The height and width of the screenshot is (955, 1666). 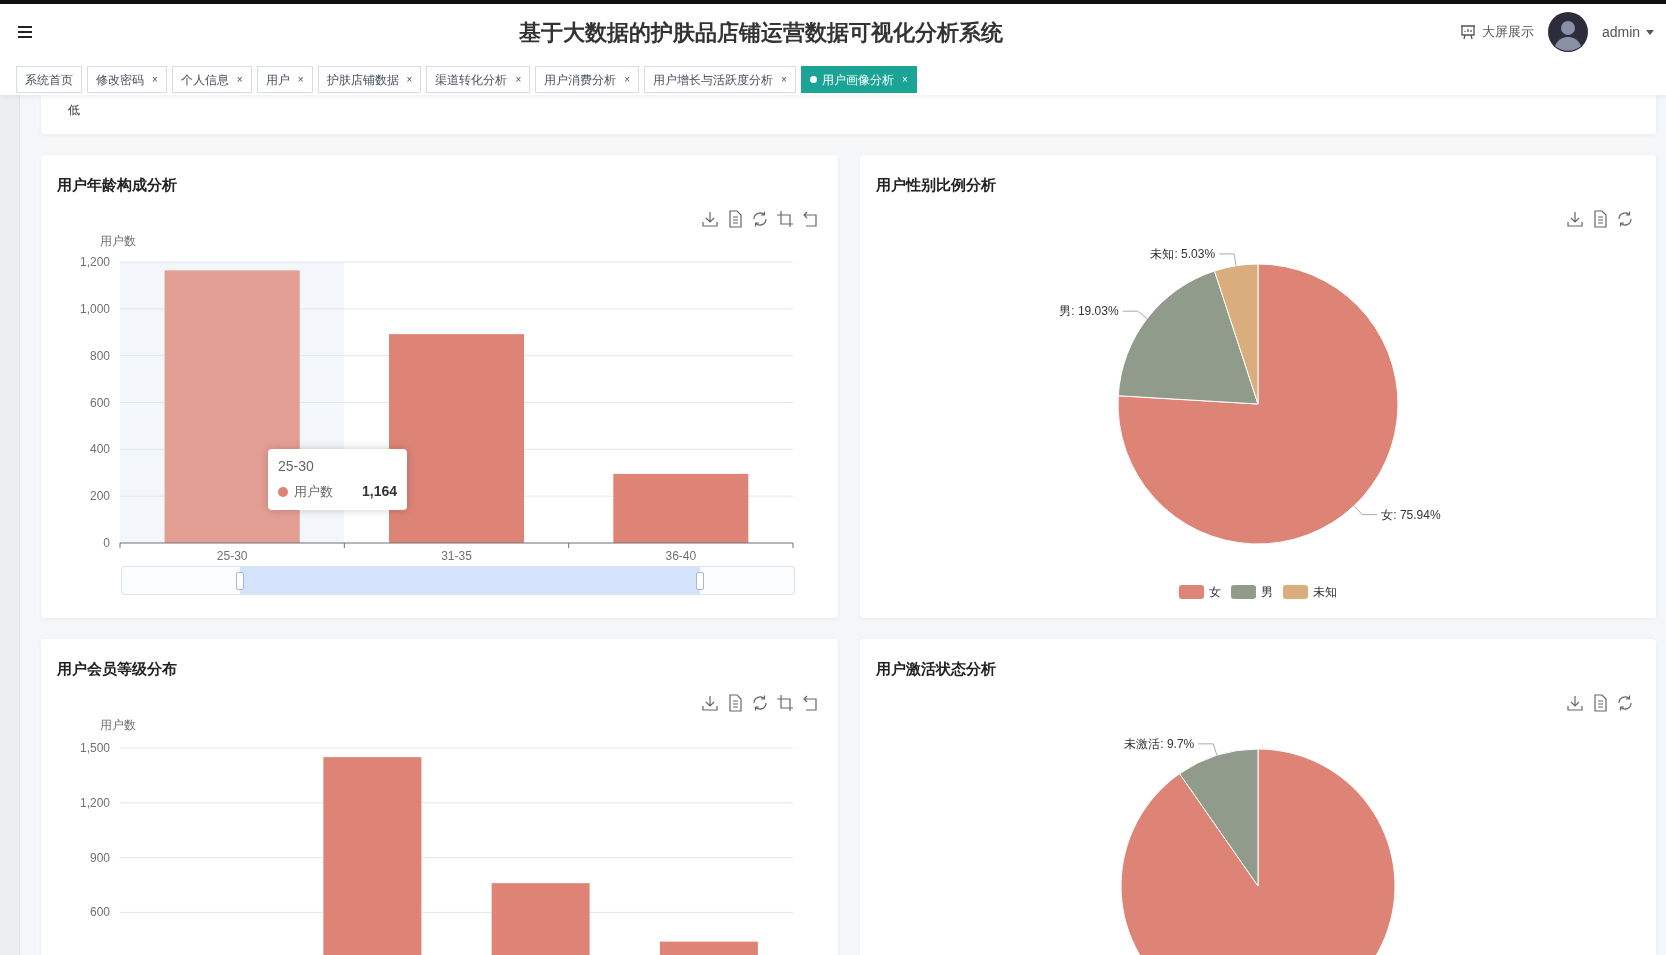 I want to click on tick-label: 200, so click(x=99, y=496).